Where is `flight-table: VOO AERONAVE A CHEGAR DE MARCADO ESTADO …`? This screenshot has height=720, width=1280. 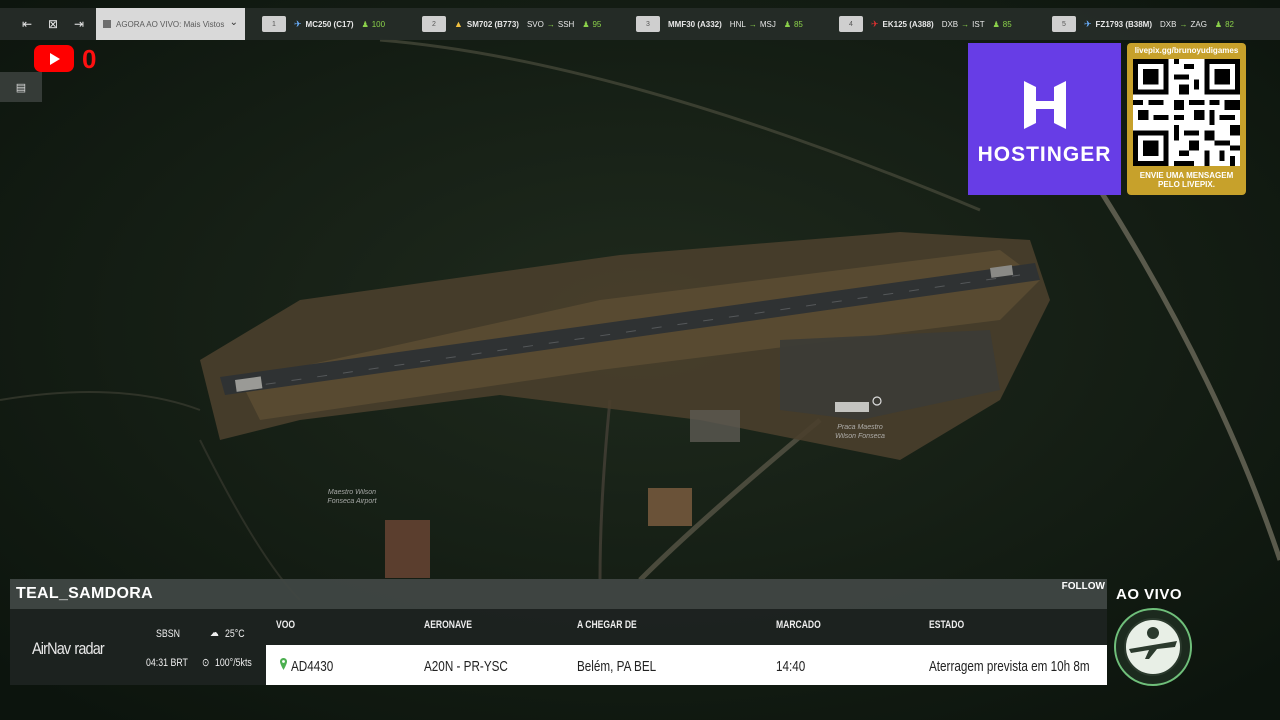
flight-table: VOO AERONAVE A CHEGAR DE MARCADO ESTADO … is located at coordinates (686, 647).